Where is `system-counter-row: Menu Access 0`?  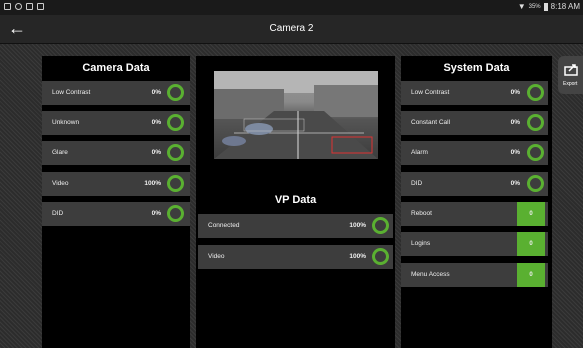
system-counter-row: Menu Access 0 is located at coordinates (474, 275).